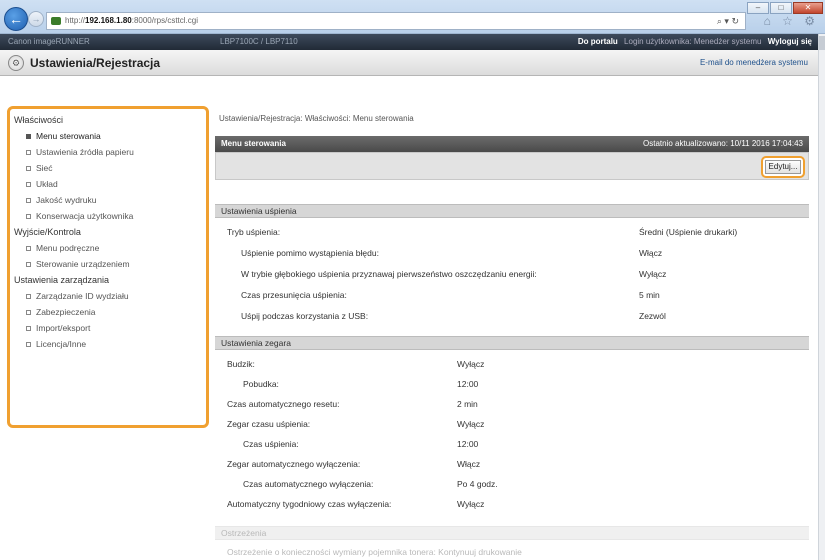  Describe the element at coordinates (47, 184) in the screenshot. I see `sidebar-item-label: Układ` at that location.